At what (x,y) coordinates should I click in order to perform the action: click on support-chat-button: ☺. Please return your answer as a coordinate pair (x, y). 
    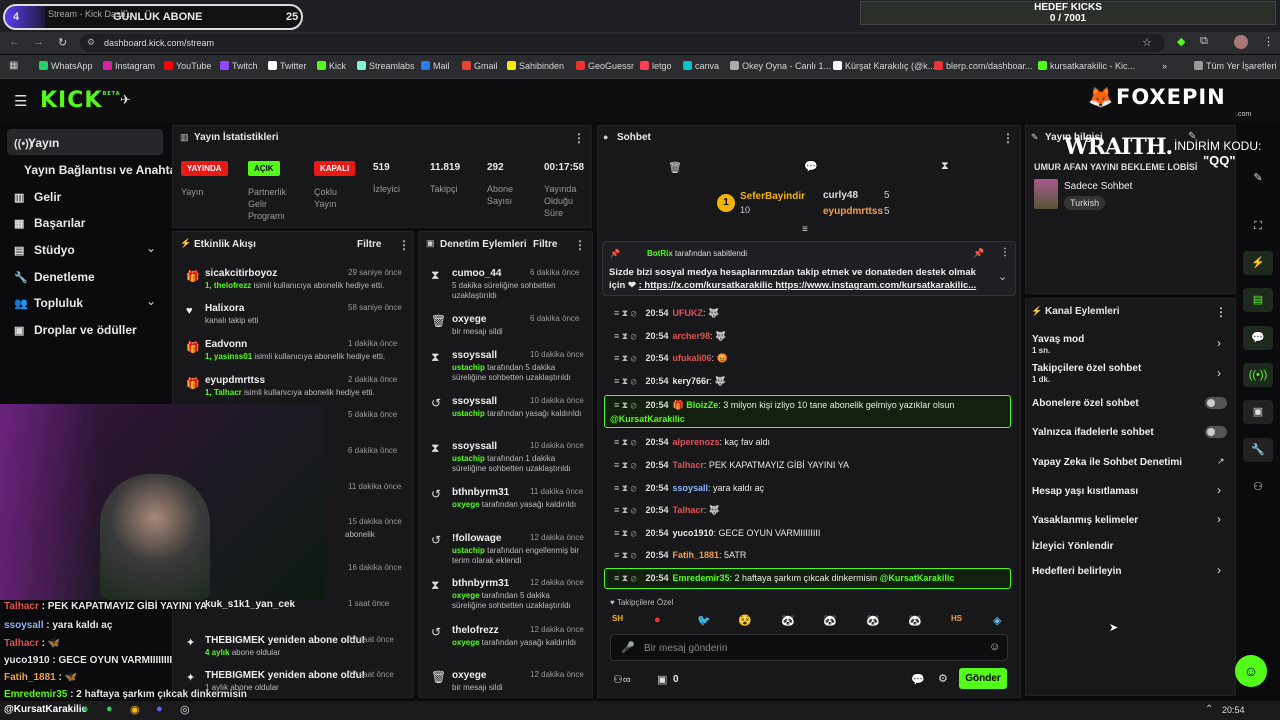
    Looking at the image, I should click on (1251, 671).